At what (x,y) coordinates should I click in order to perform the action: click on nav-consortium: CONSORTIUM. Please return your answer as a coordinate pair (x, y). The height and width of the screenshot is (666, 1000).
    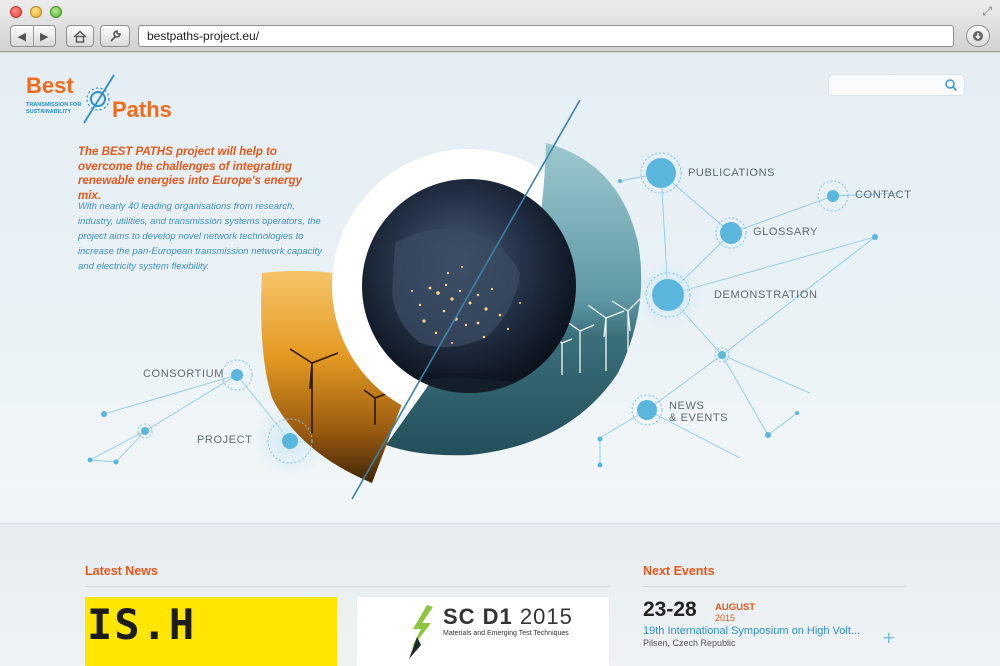
    Looking at the image, I should click on (183, 374).